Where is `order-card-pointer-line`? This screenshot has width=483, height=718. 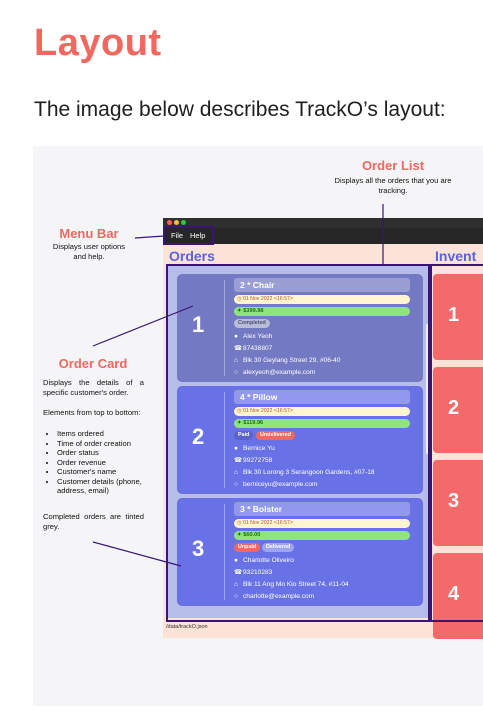 order-card-pointer-line is located at coordinates (143, 326).